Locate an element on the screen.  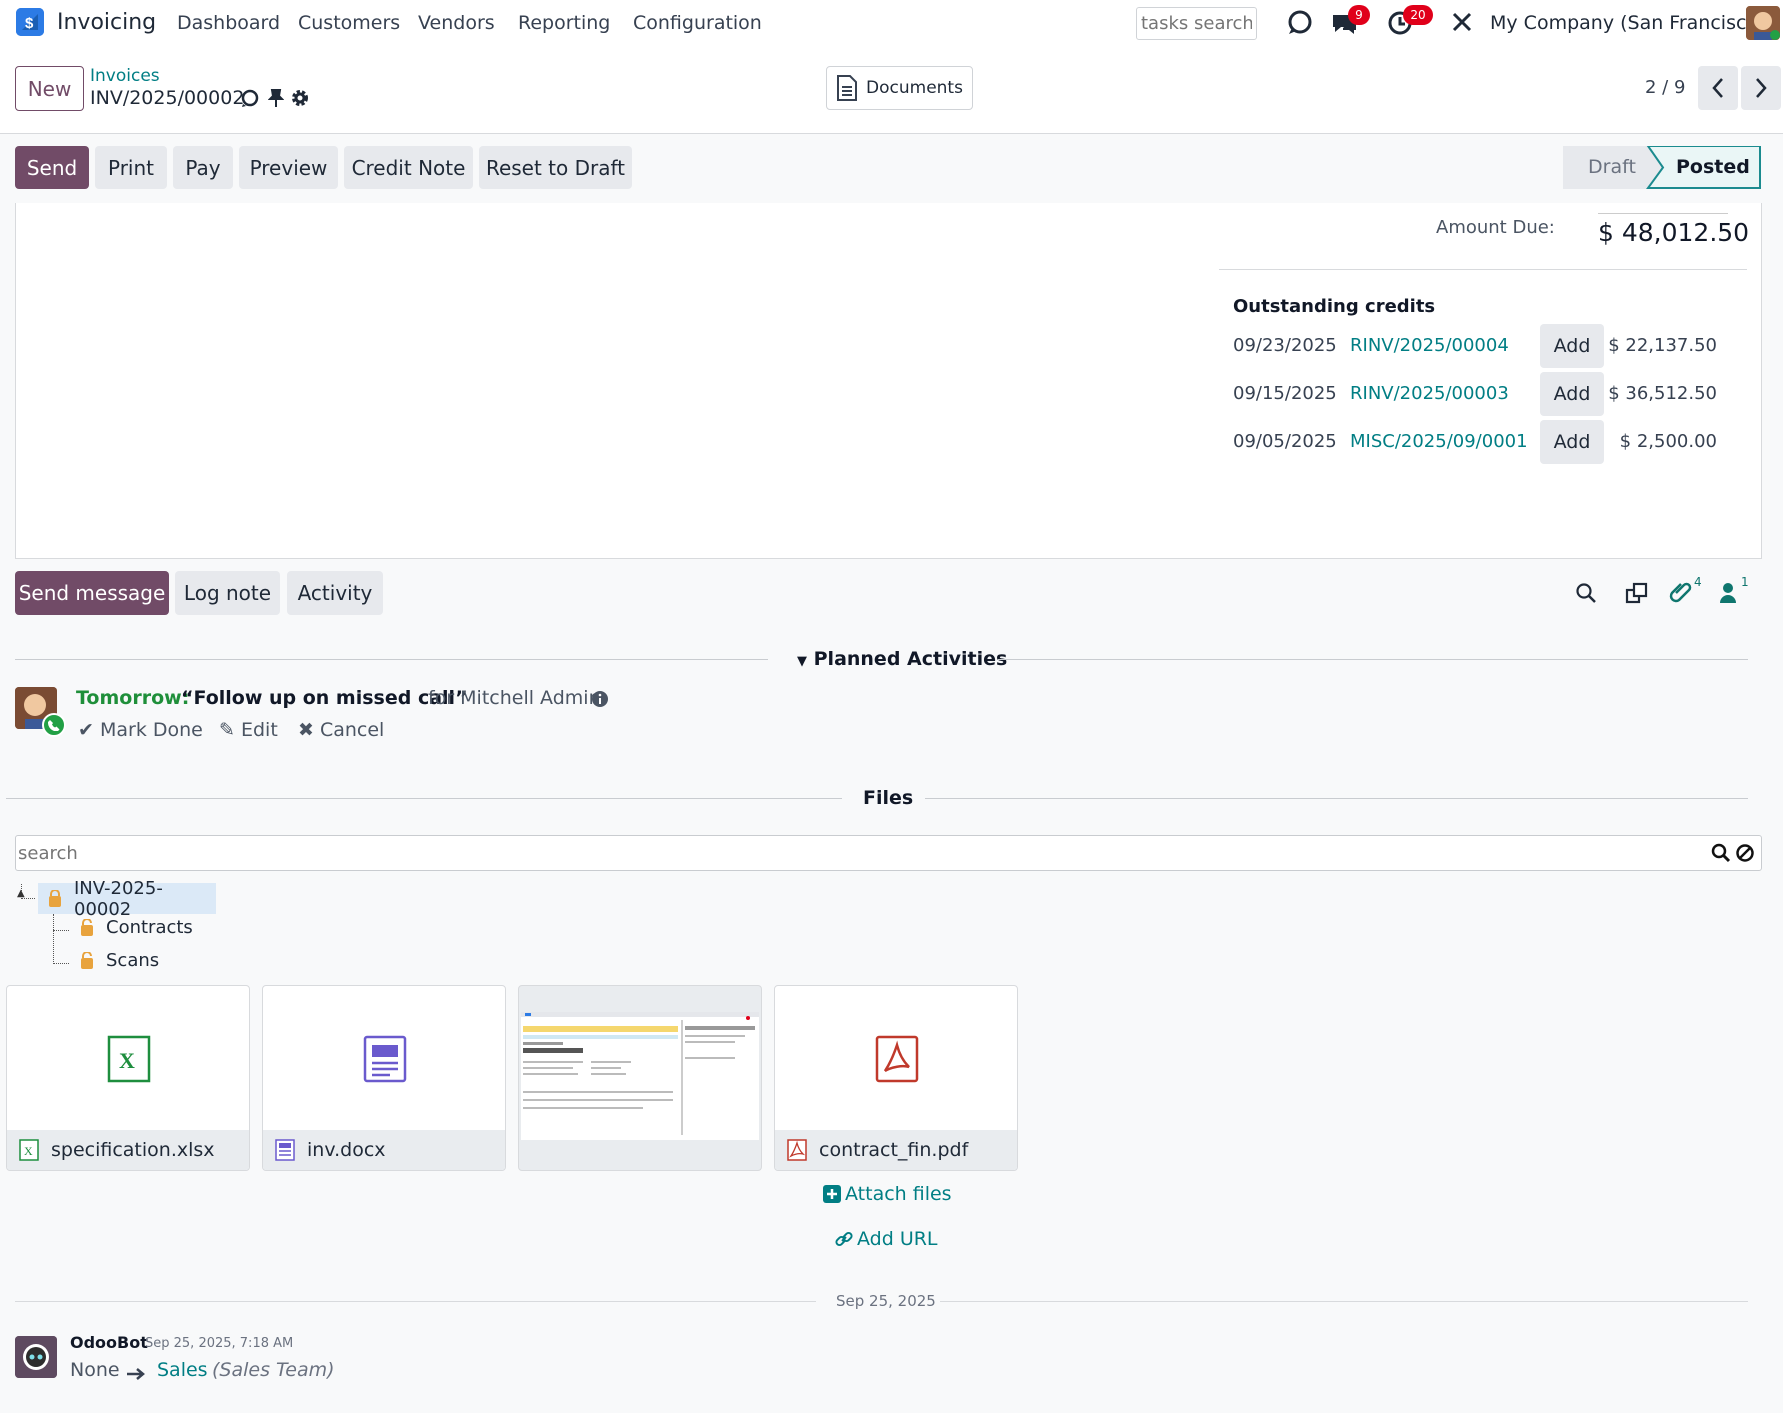
clear-search-icon is located at coordinates (1745, 855).